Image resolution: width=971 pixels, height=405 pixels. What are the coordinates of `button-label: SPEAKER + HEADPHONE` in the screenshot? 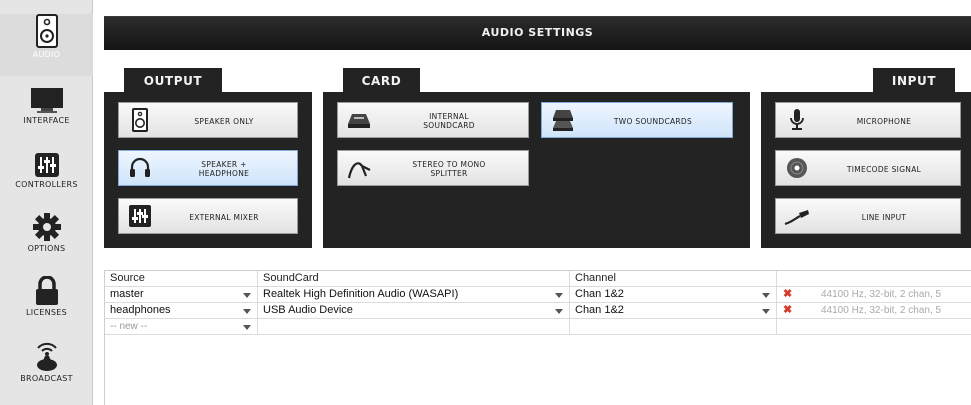 It's located at (224, 169).